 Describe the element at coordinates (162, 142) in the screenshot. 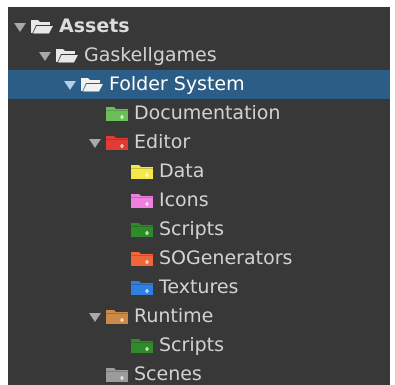

I see `tree-item-label: Editor` at that location.